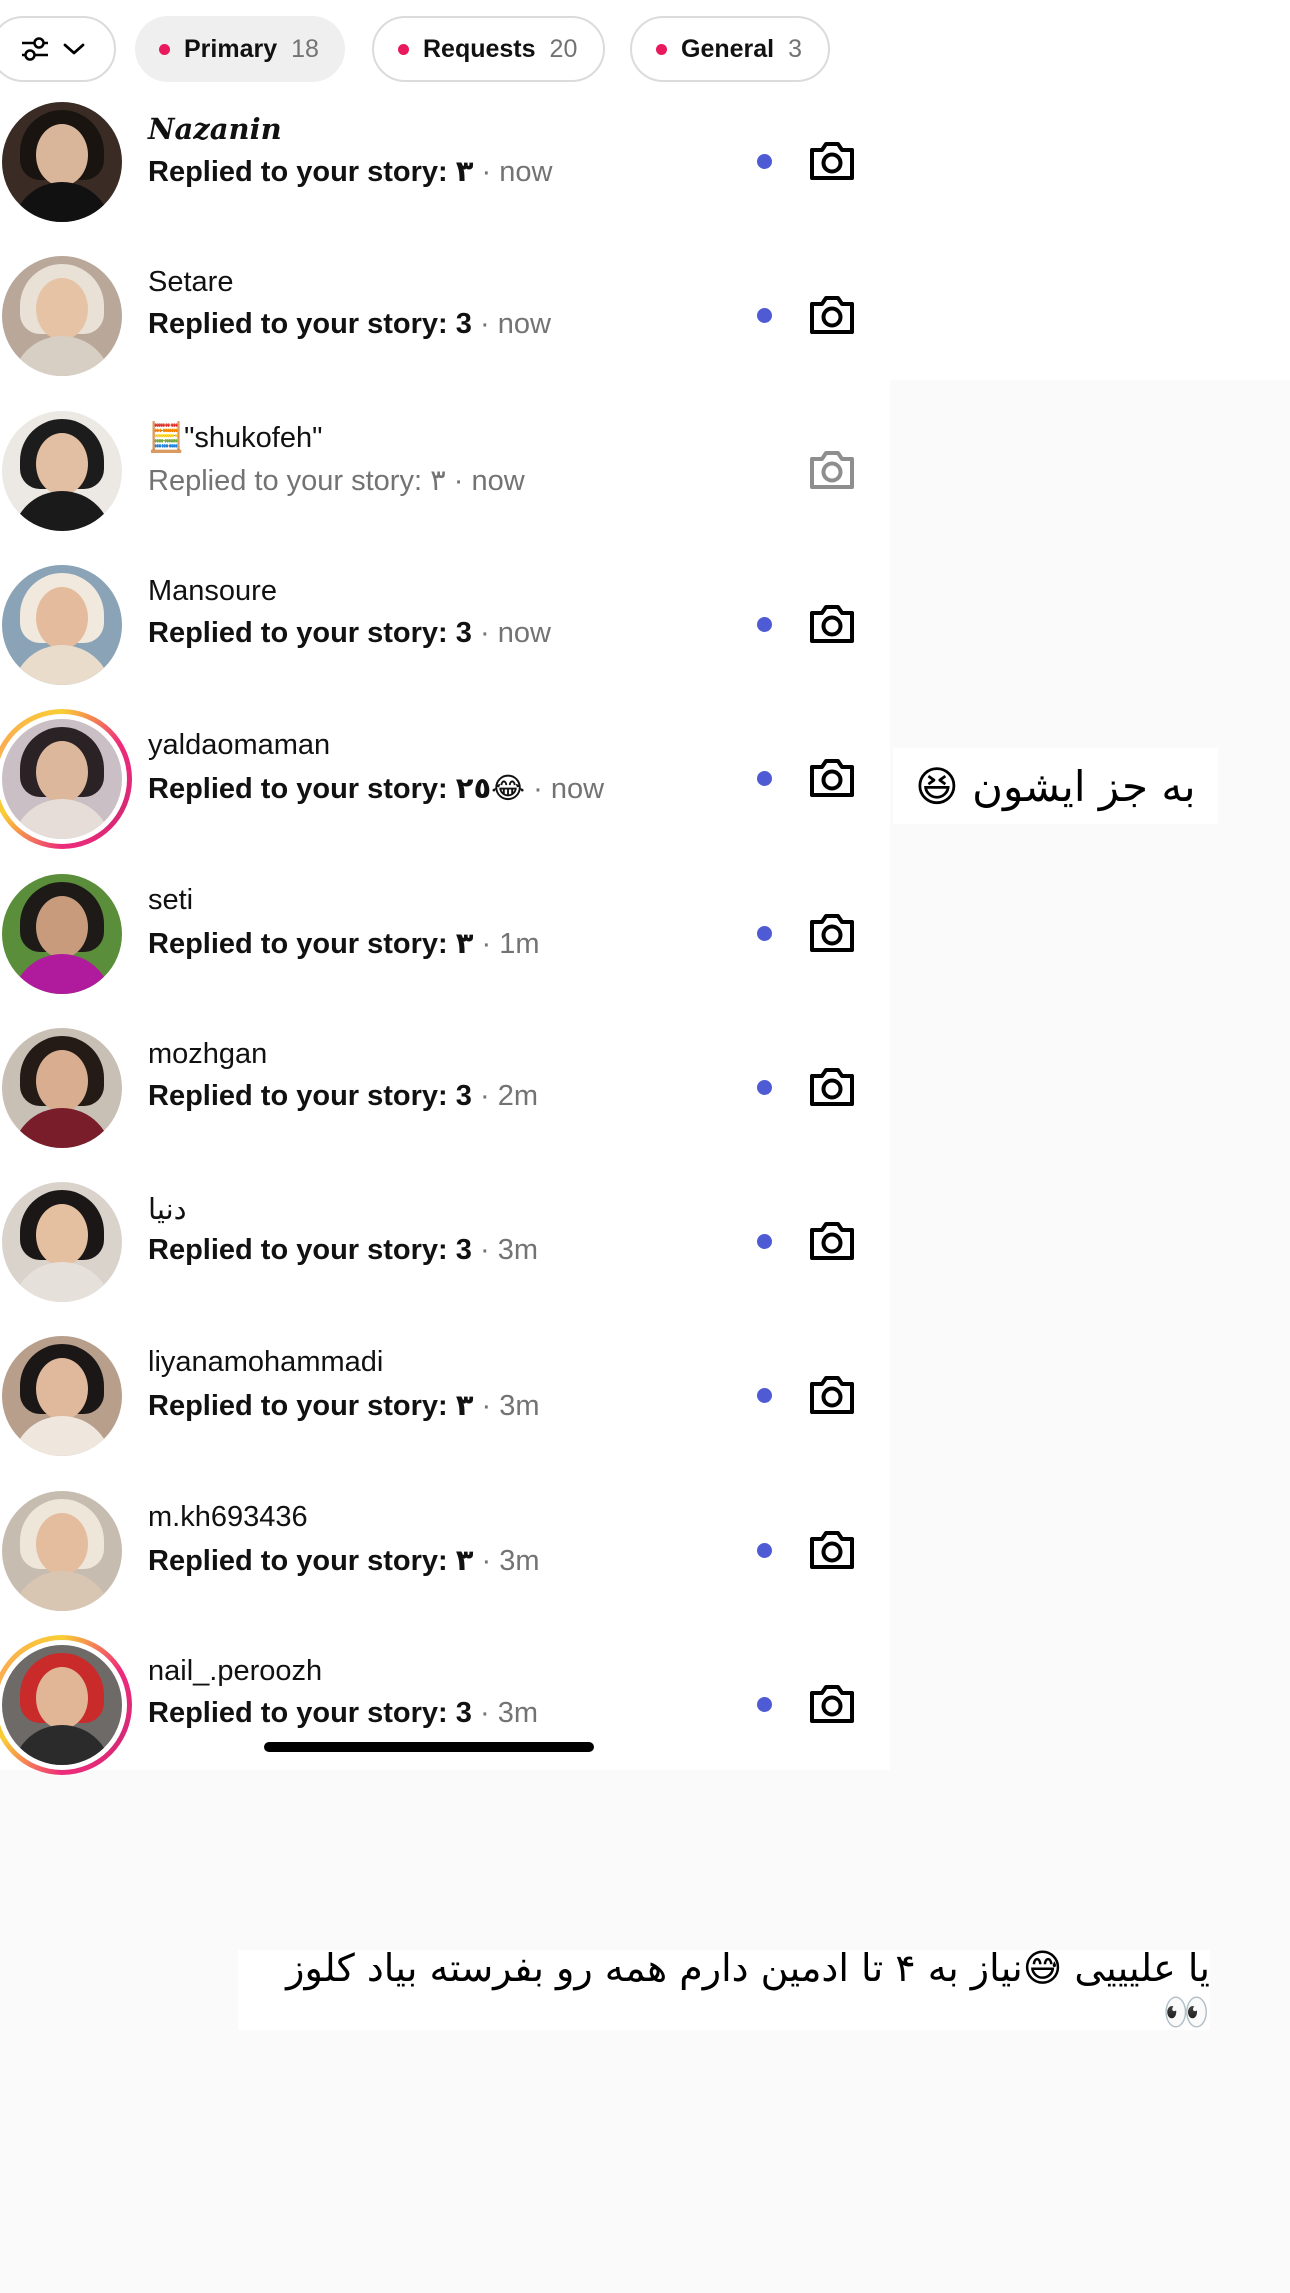  I want to click on thread-row: Nazanin Replied to your story: ٣ · now, so click(445, 151).